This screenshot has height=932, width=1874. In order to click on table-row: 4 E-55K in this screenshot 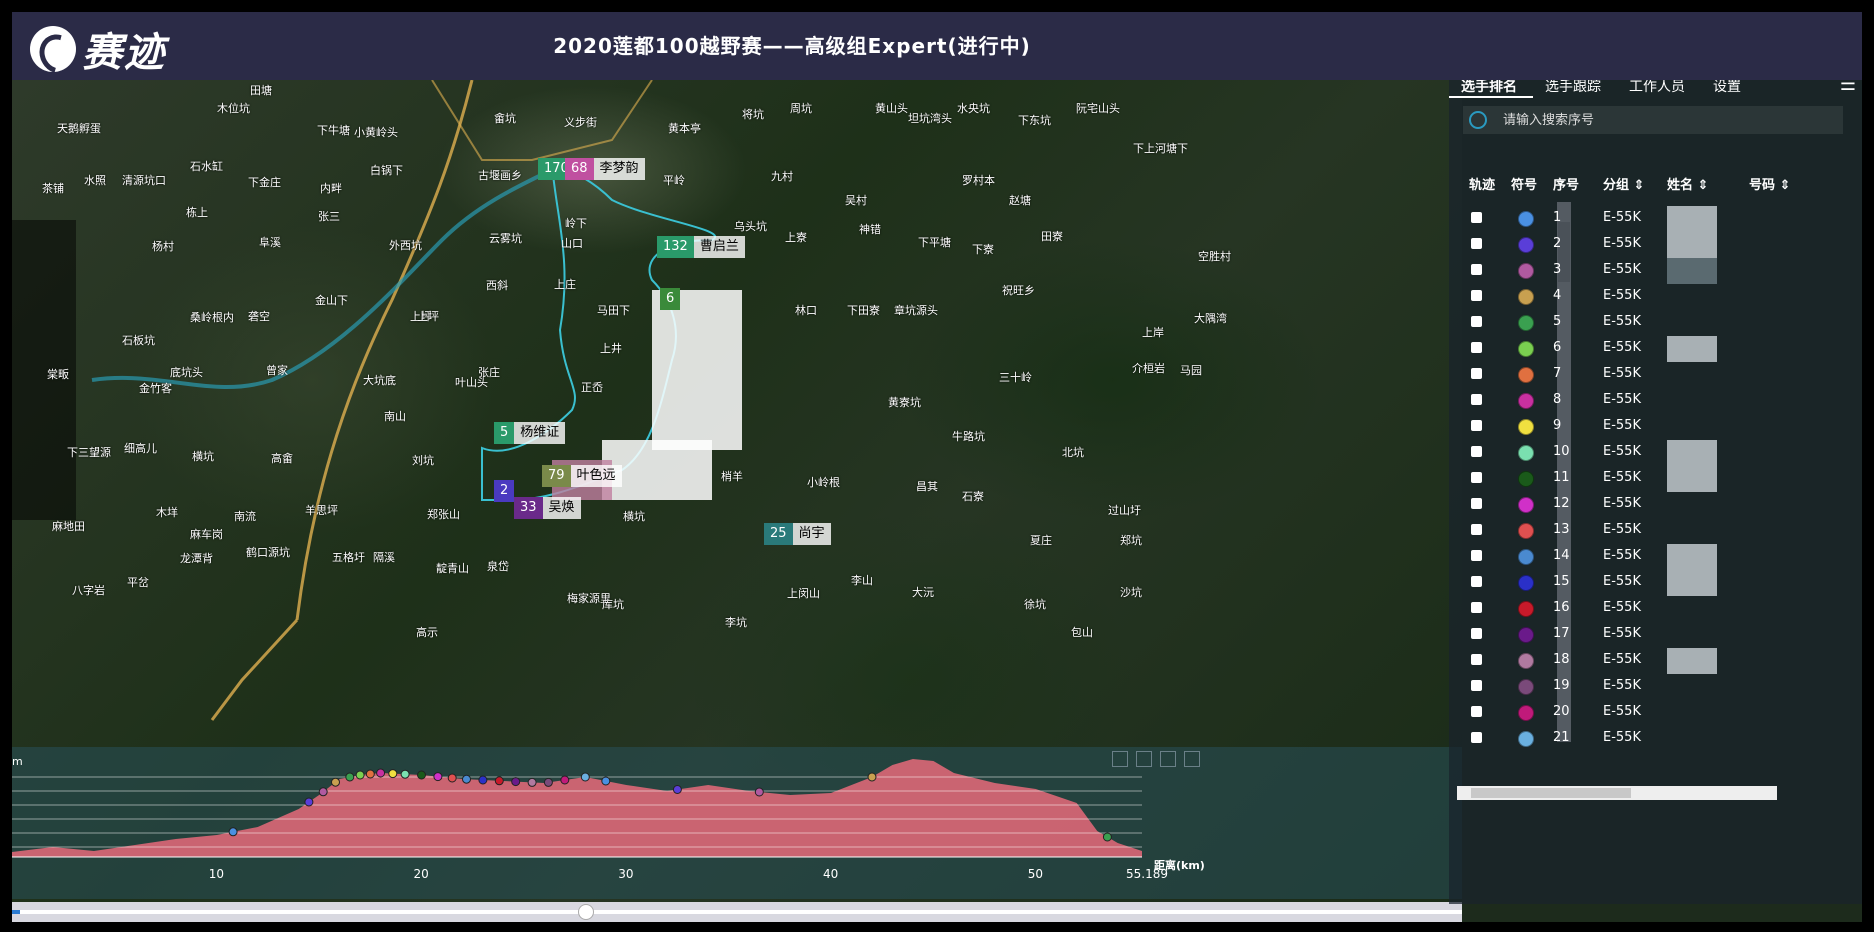, I will do `click(1649, 297)`.